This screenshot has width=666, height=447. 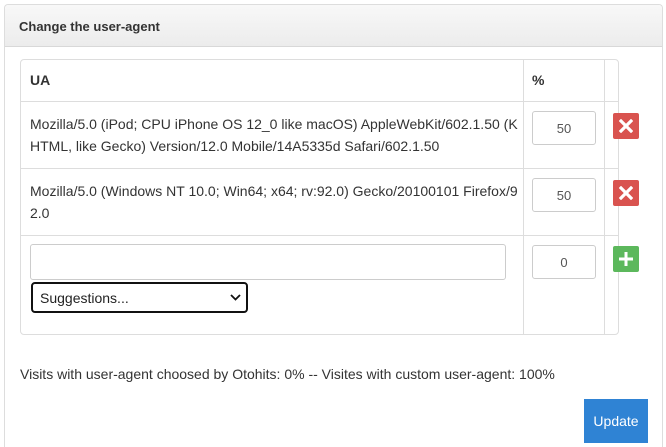 I want to click on add-row-button, so click(x=626, y=259).